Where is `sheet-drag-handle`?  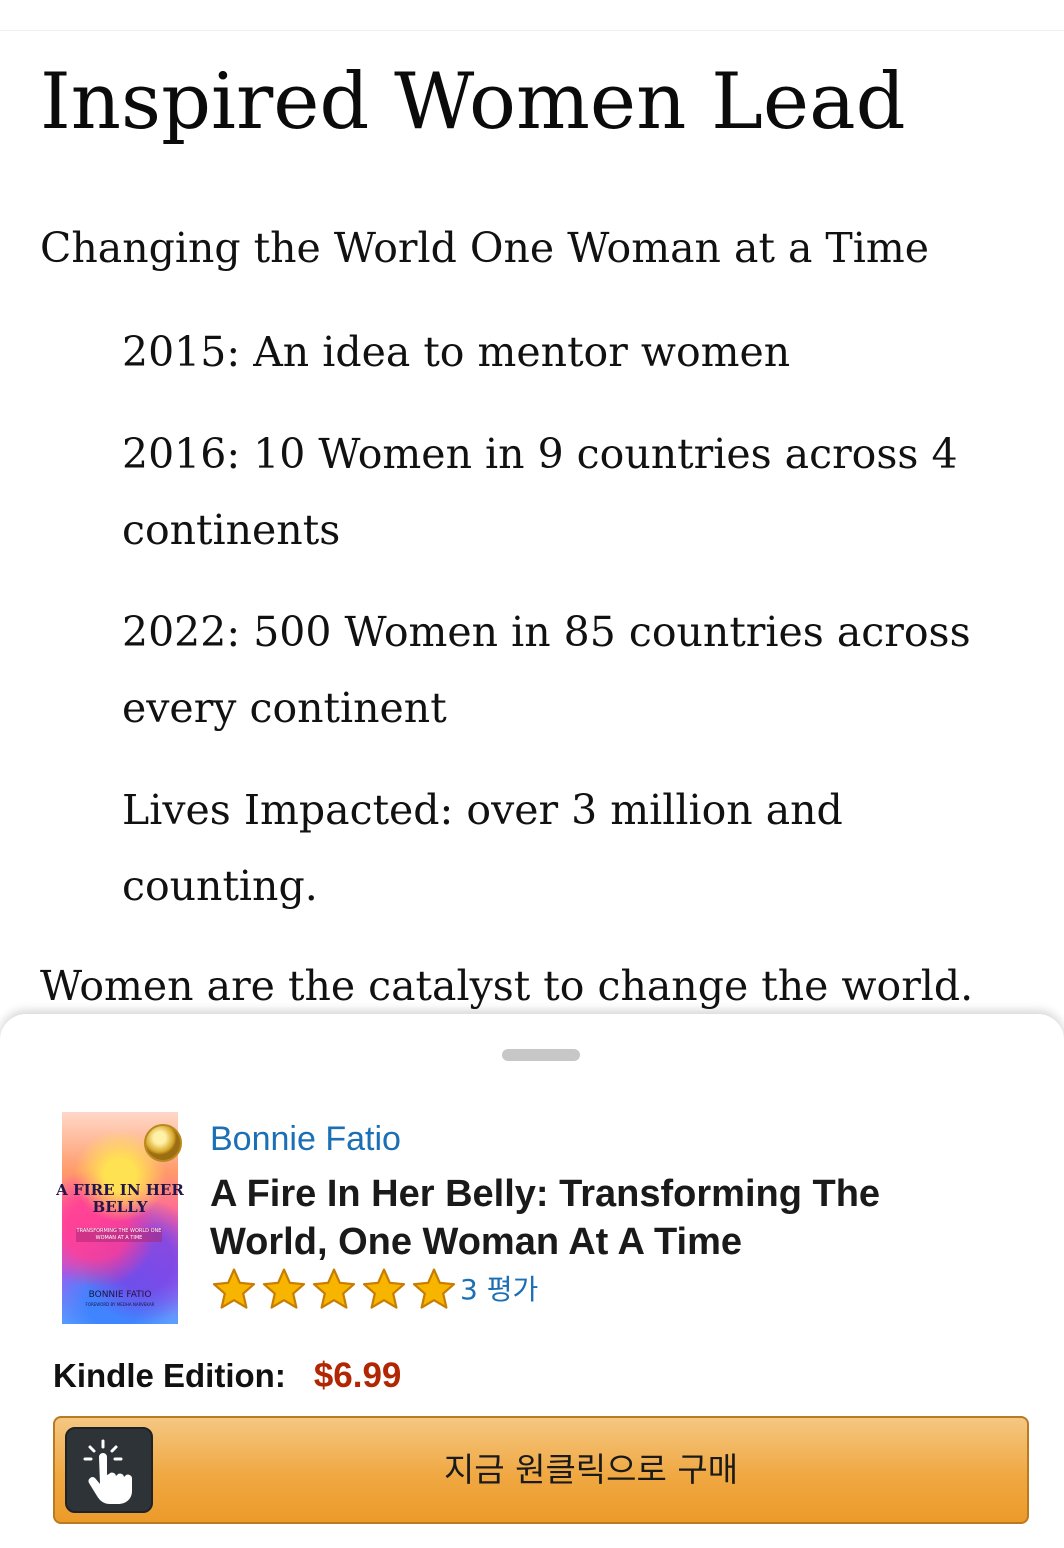
sheet-drag-handle is located at coordinates (541, 1055).